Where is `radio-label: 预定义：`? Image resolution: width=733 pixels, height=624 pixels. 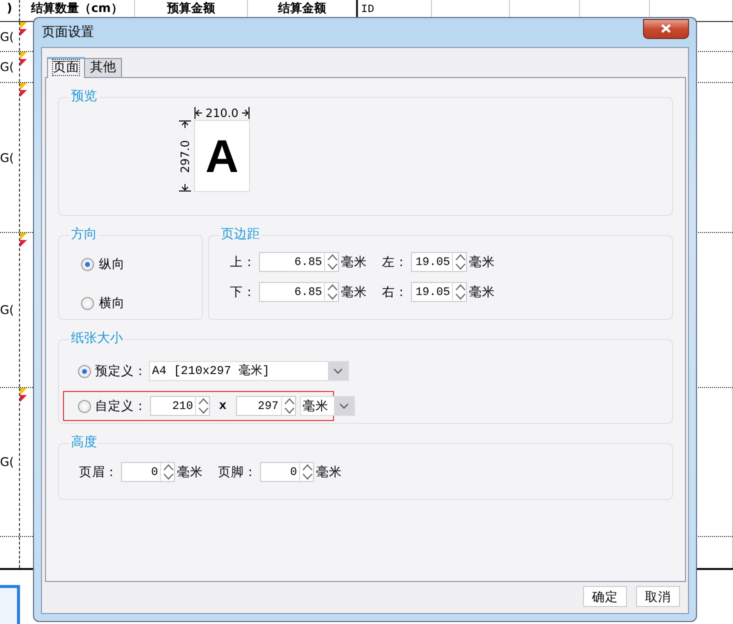 radio-label: 预定义： is located at coordinates (119, 371).